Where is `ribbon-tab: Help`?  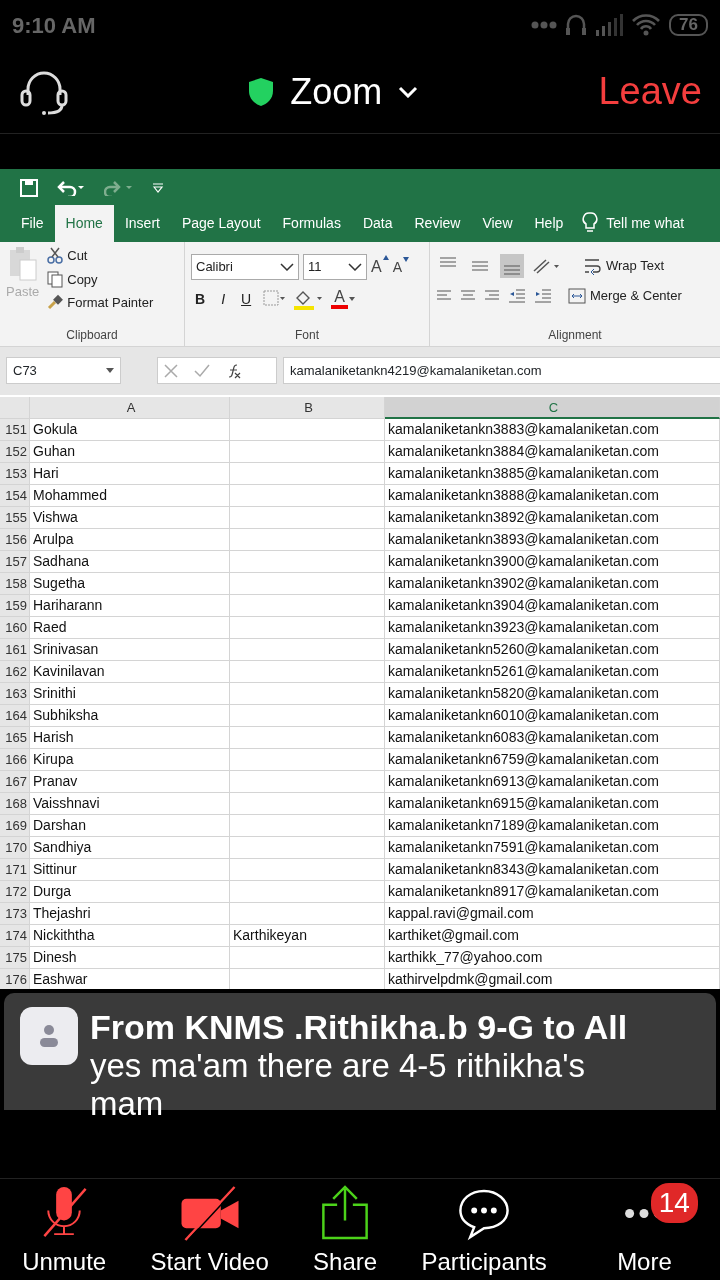 ribbon-tab: Help is located at coordinates (549, 223).